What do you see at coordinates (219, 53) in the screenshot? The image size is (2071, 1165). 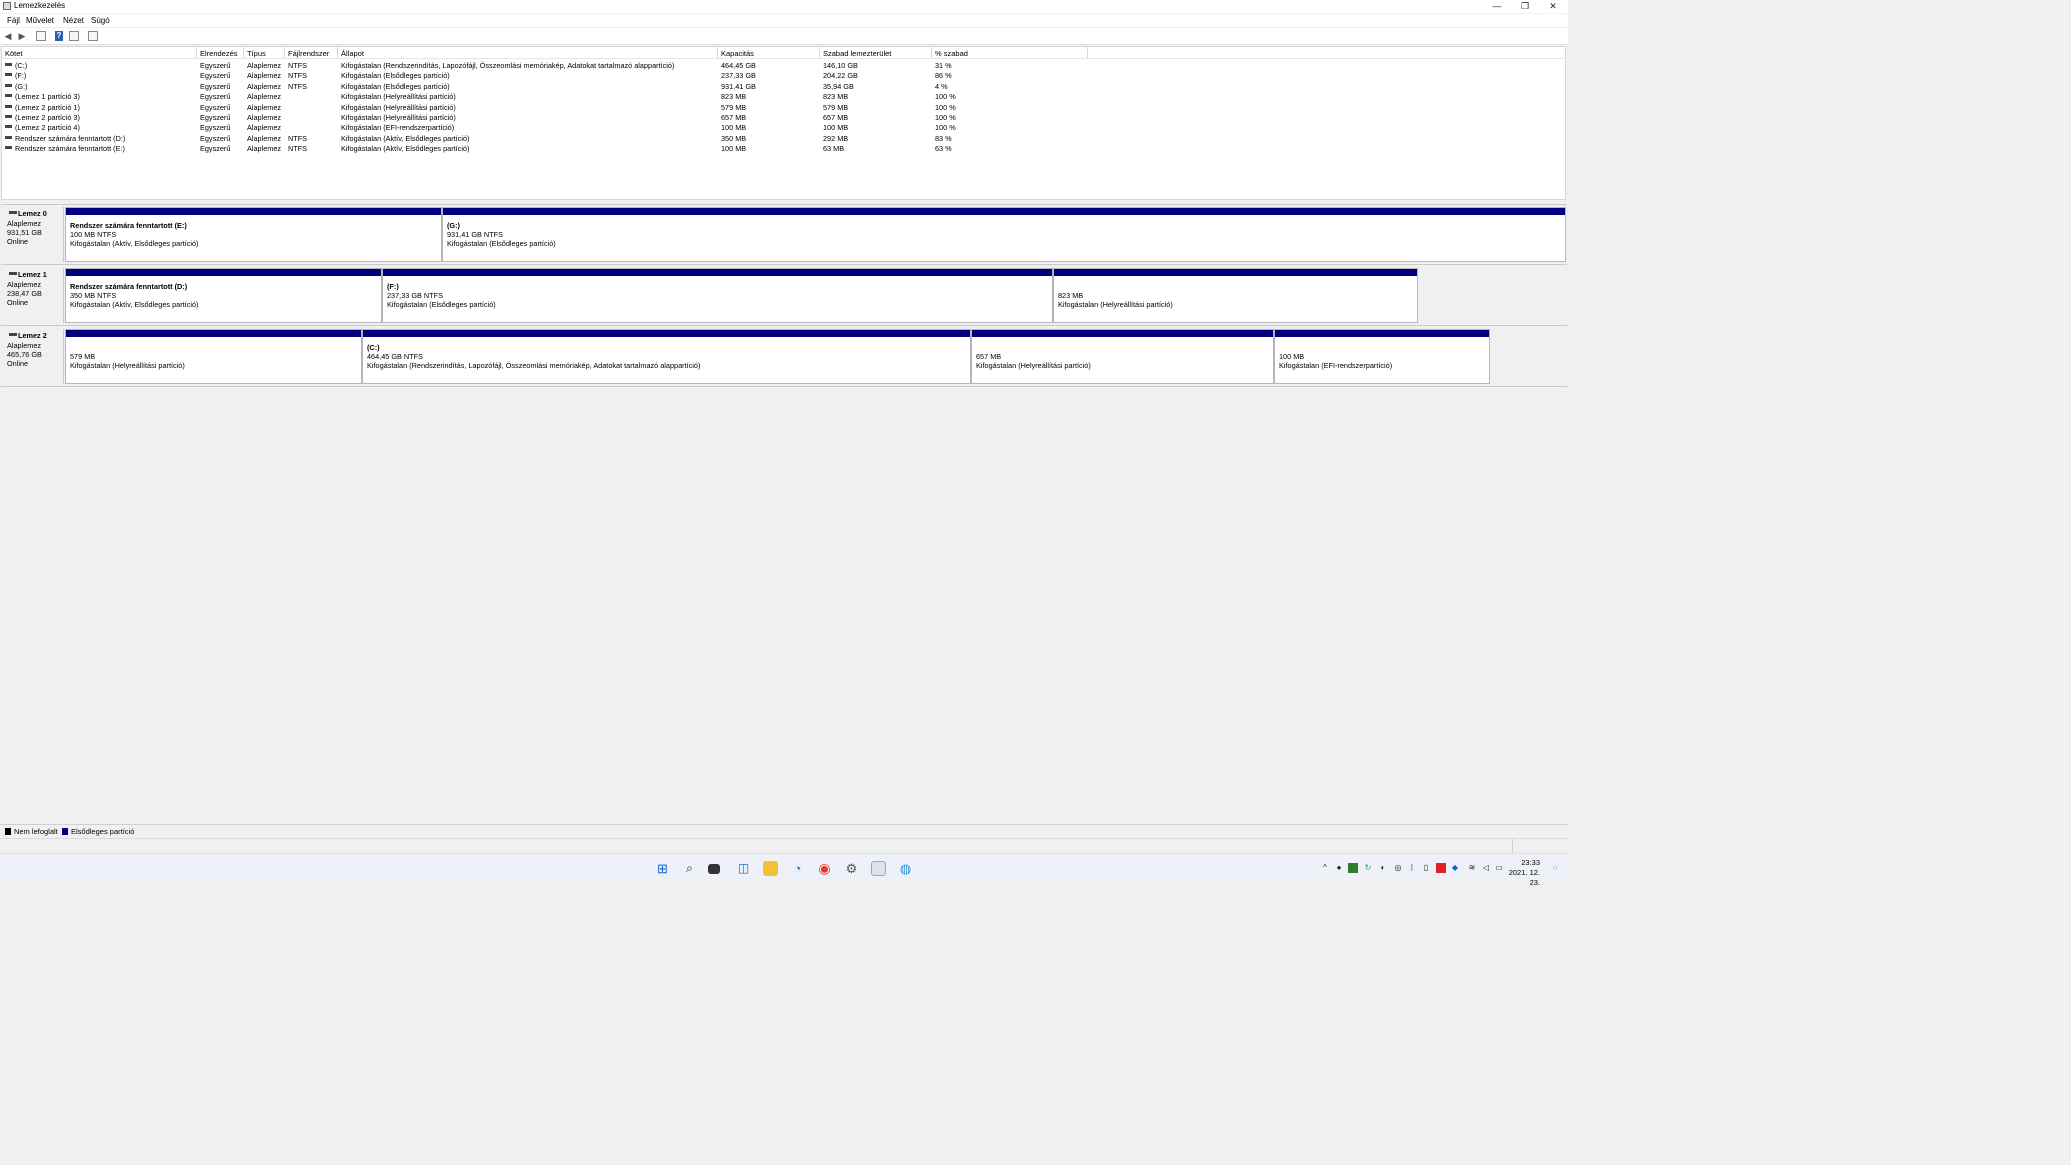 I see `col-header-layout: Elrendezés` at bounding box center [219, 53].